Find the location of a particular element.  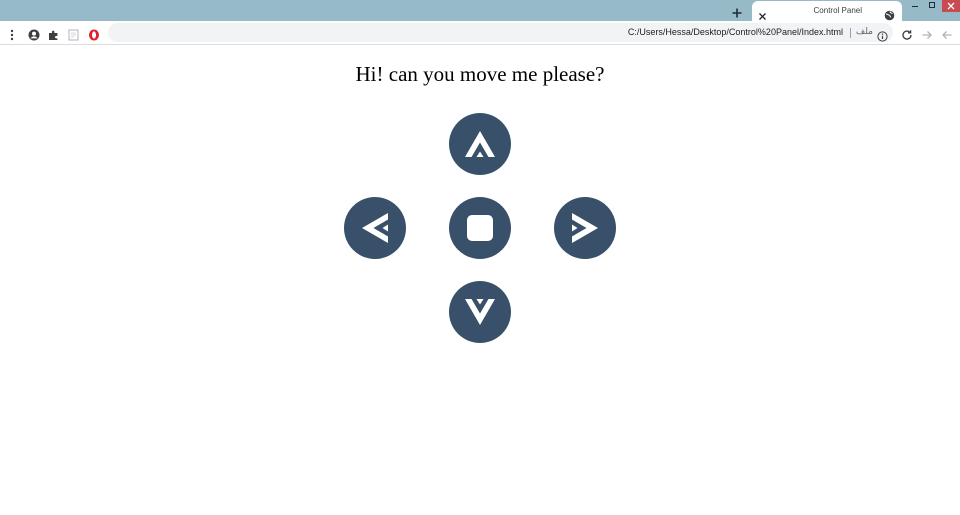

page-title: Hi! can you move me please? is located at coordinates (480, 74).